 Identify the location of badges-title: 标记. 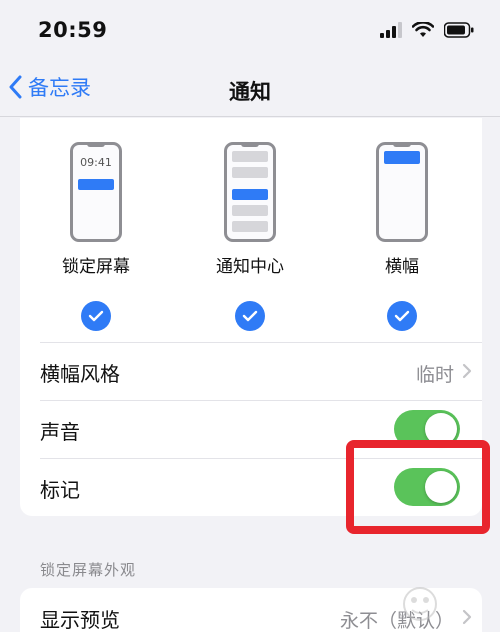
(60, 490).